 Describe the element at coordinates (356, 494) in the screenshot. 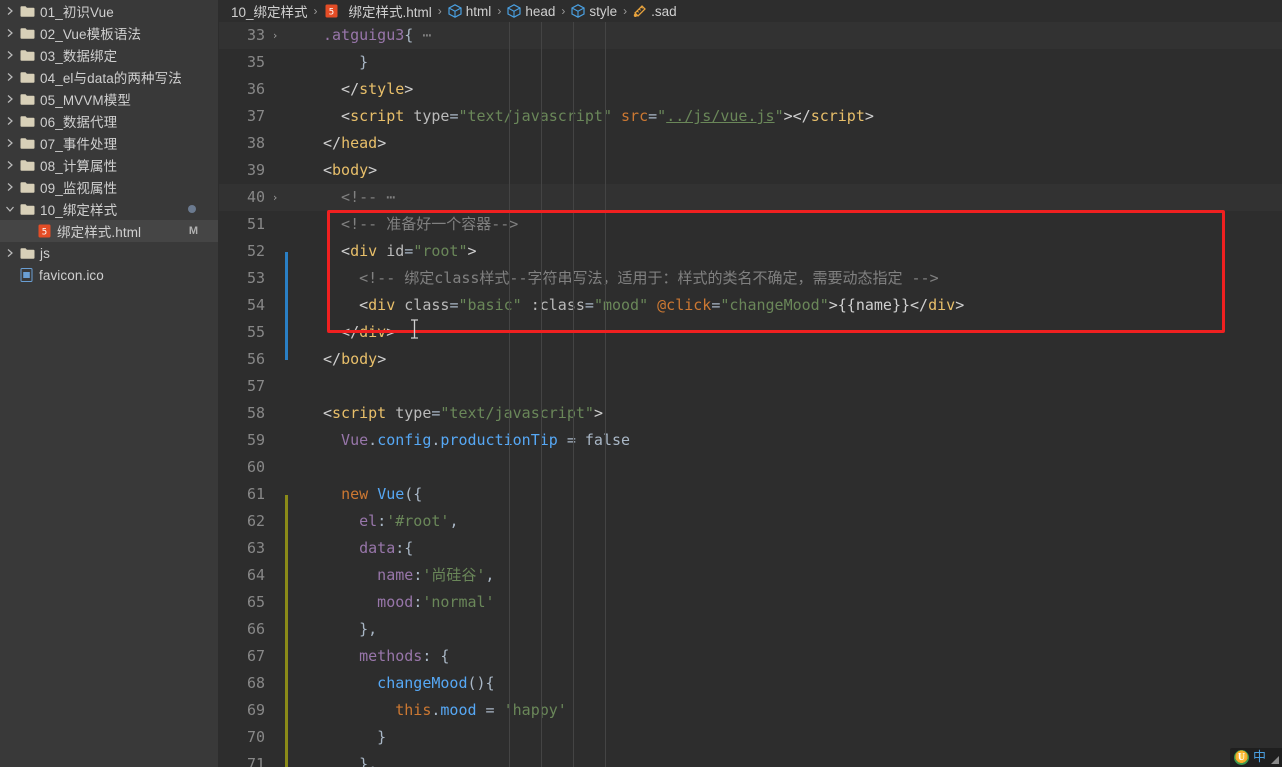

I see `code-text: new Vue({` at that location.